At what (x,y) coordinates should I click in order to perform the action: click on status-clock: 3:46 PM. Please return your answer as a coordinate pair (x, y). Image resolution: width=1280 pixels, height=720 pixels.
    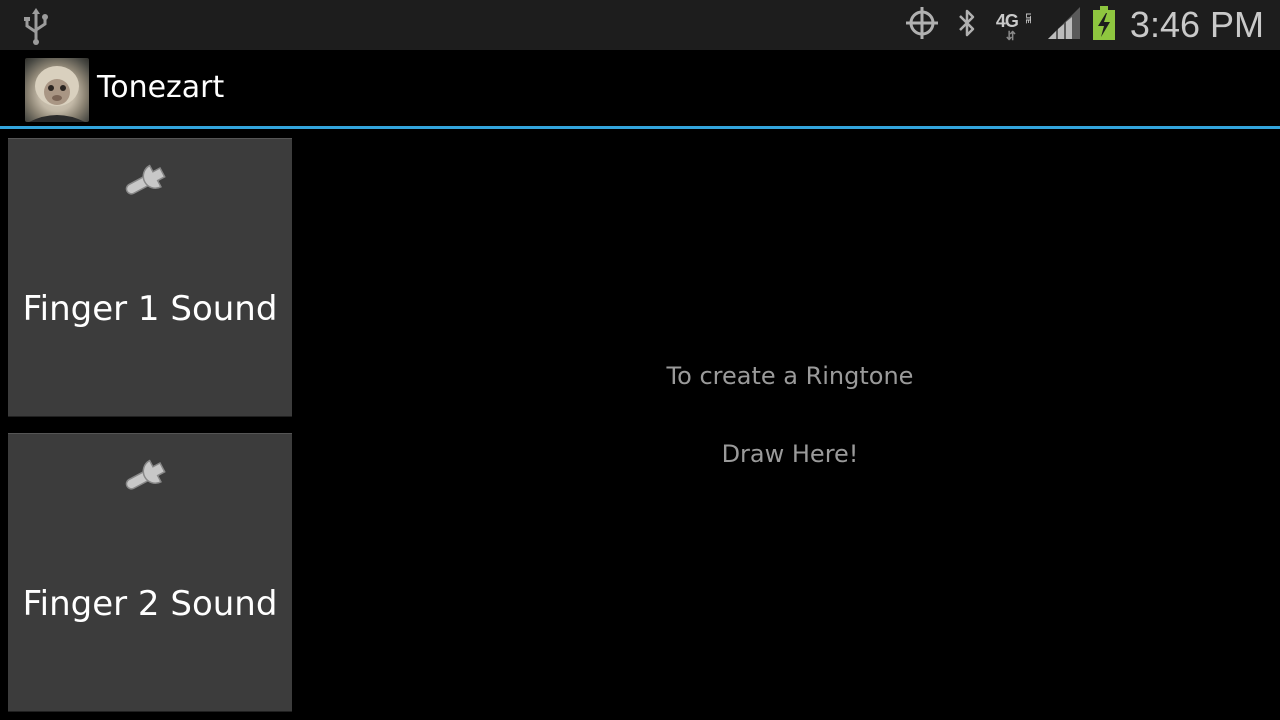
    Looking at the image, I should click on (1196, 24).